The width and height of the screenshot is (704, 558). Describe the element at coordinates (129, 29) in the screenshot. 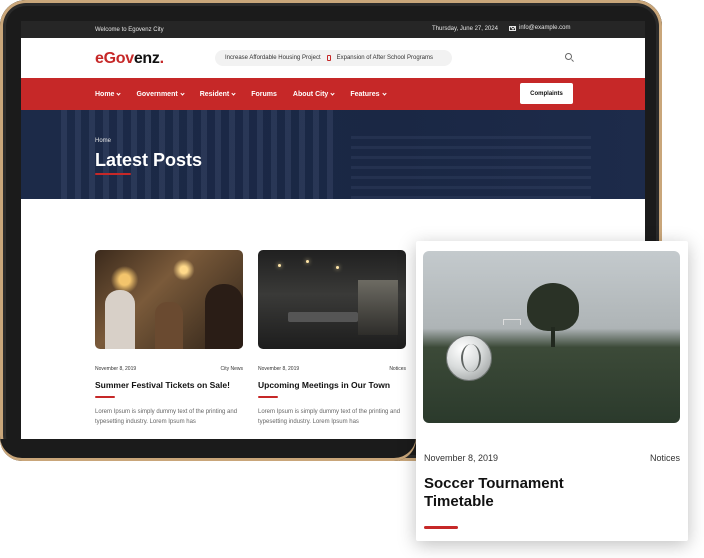

I see `welcome-text: Welcome to Egovenz City` at that location.